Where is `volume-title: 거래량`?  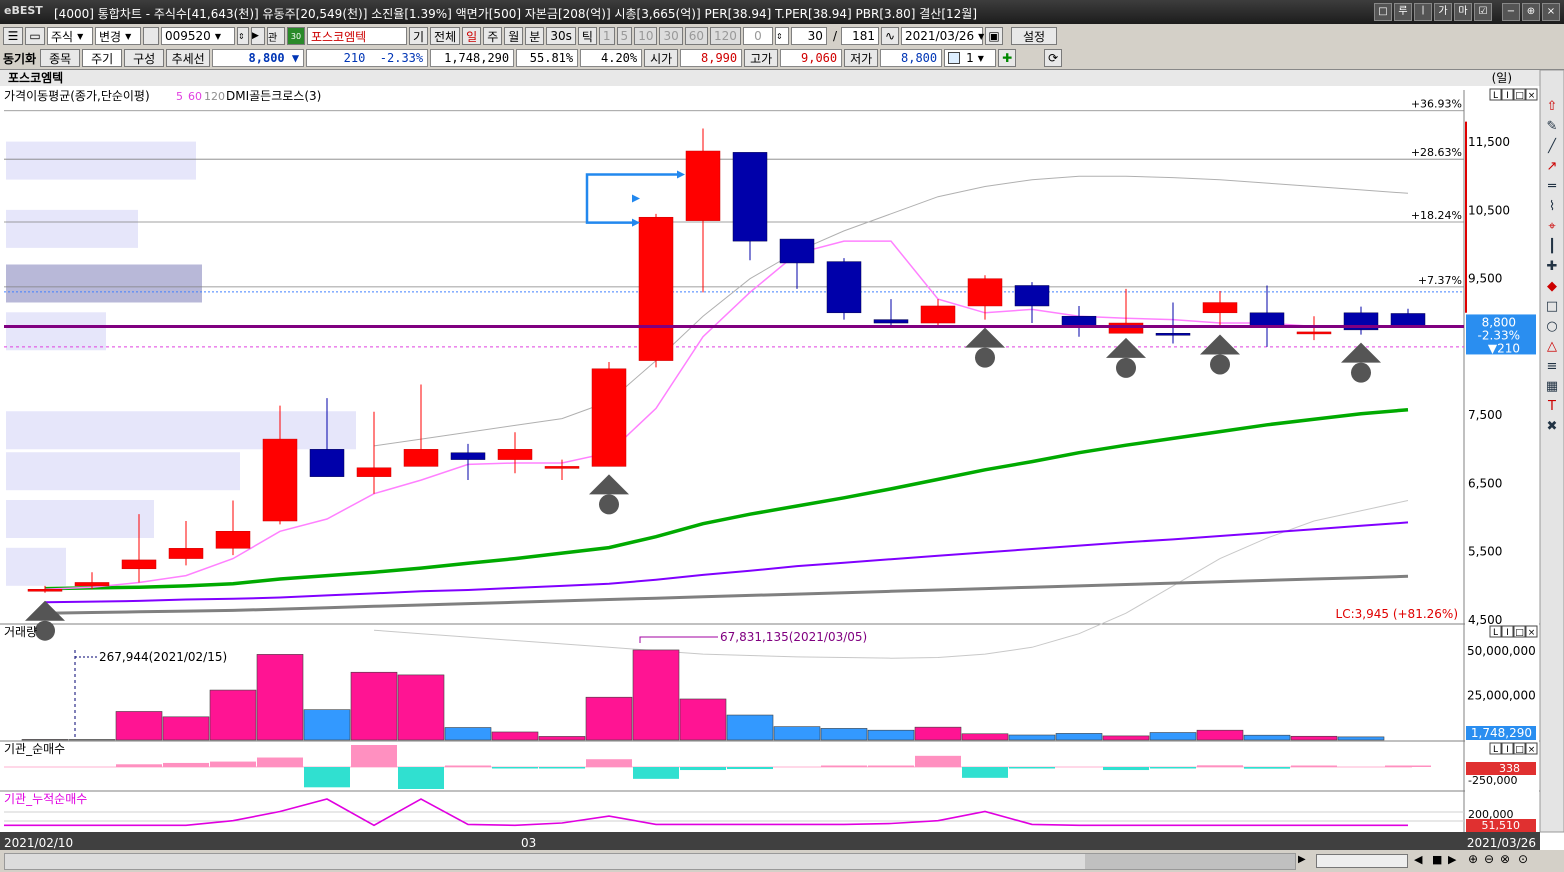
volume-title: 거래량 is located at coordinates (20, 632).